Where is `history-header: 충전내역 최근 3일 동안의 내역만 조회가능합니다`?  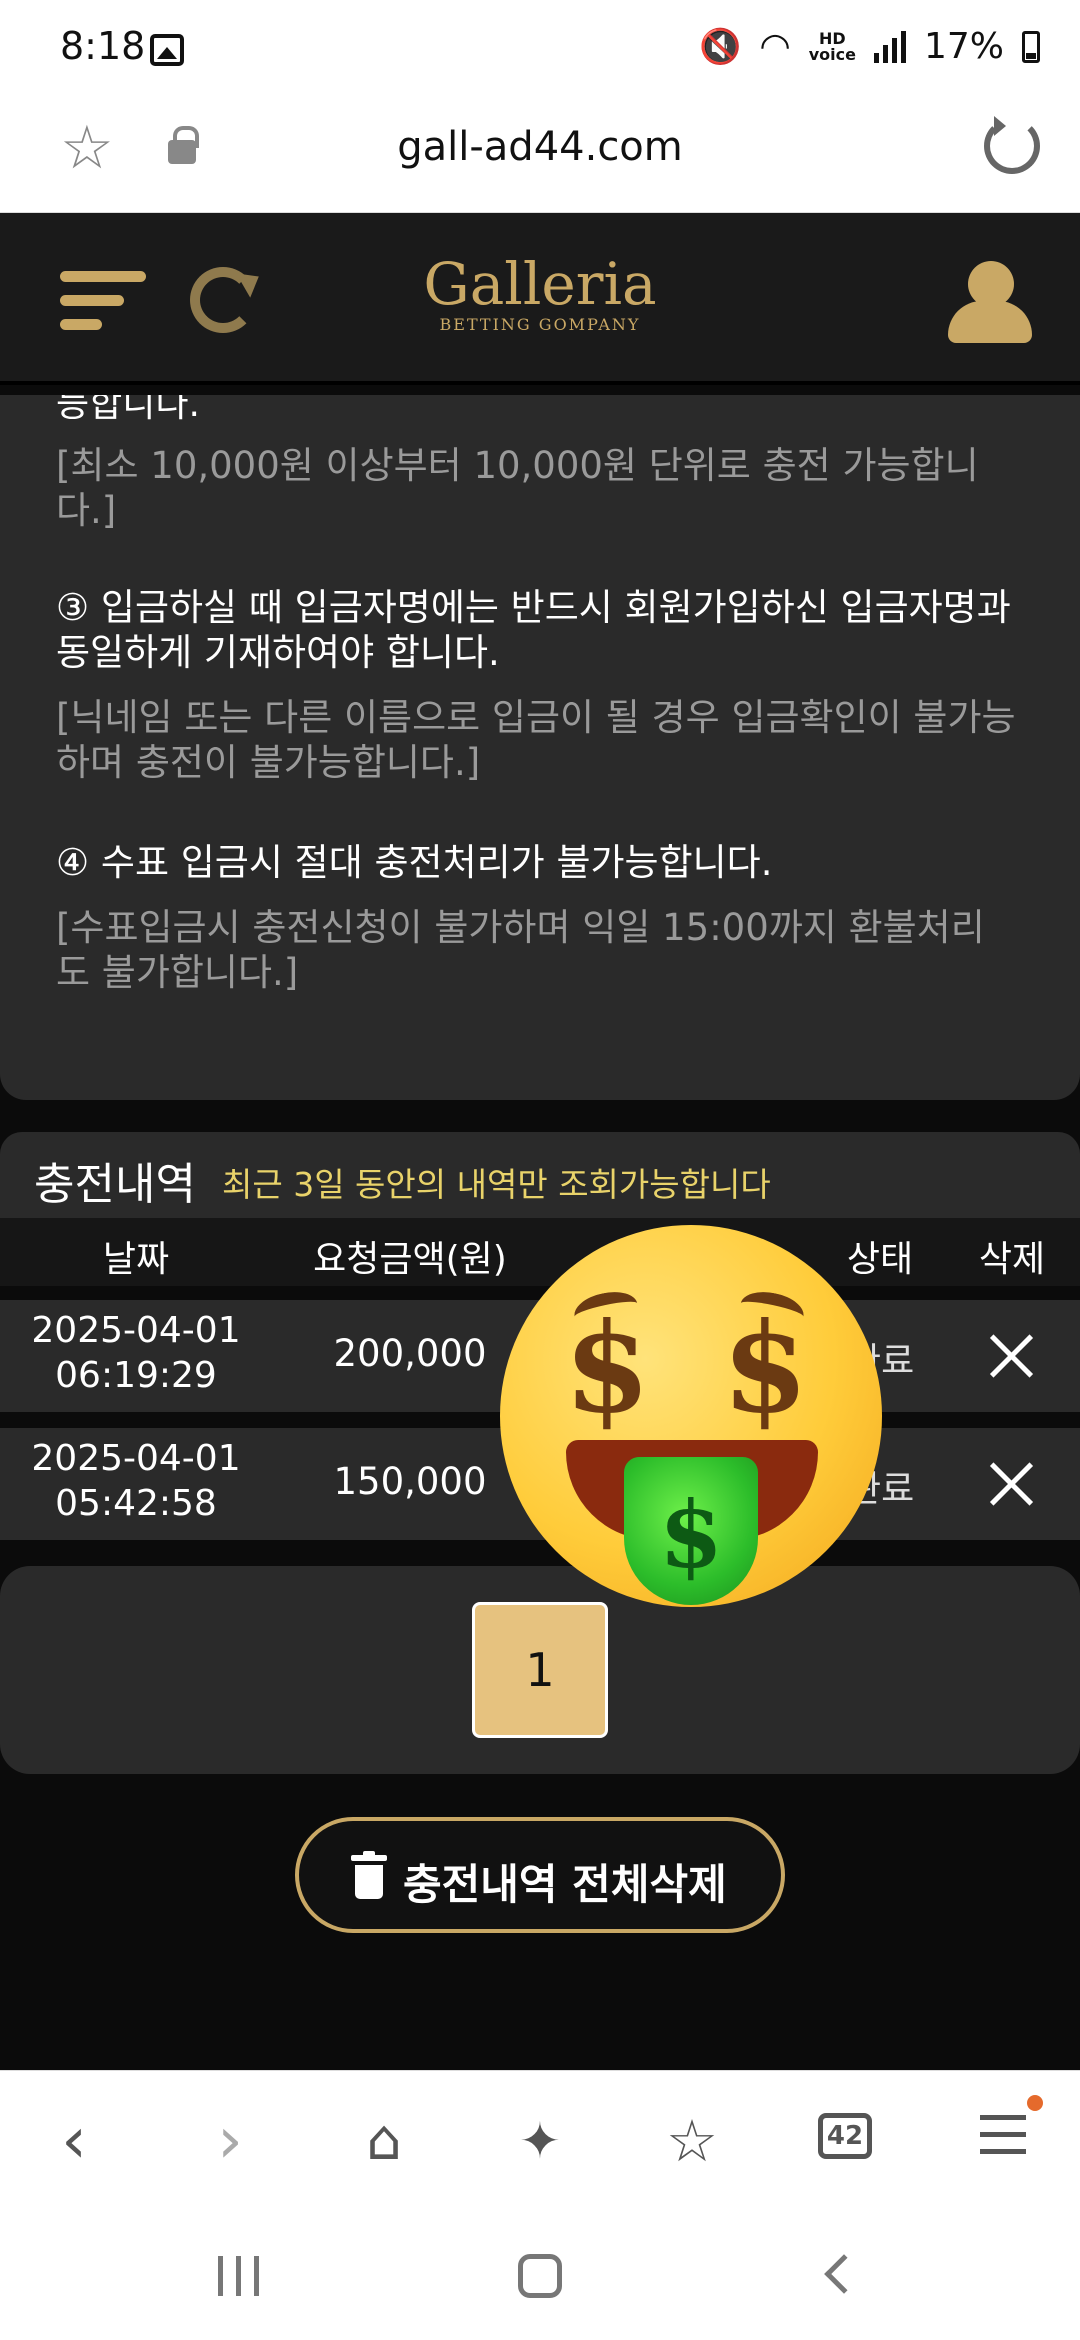
history-header: 충전내역 최근 3일 동안의 내역만 조회가능합니다 is located at coordinates (540, 1175).